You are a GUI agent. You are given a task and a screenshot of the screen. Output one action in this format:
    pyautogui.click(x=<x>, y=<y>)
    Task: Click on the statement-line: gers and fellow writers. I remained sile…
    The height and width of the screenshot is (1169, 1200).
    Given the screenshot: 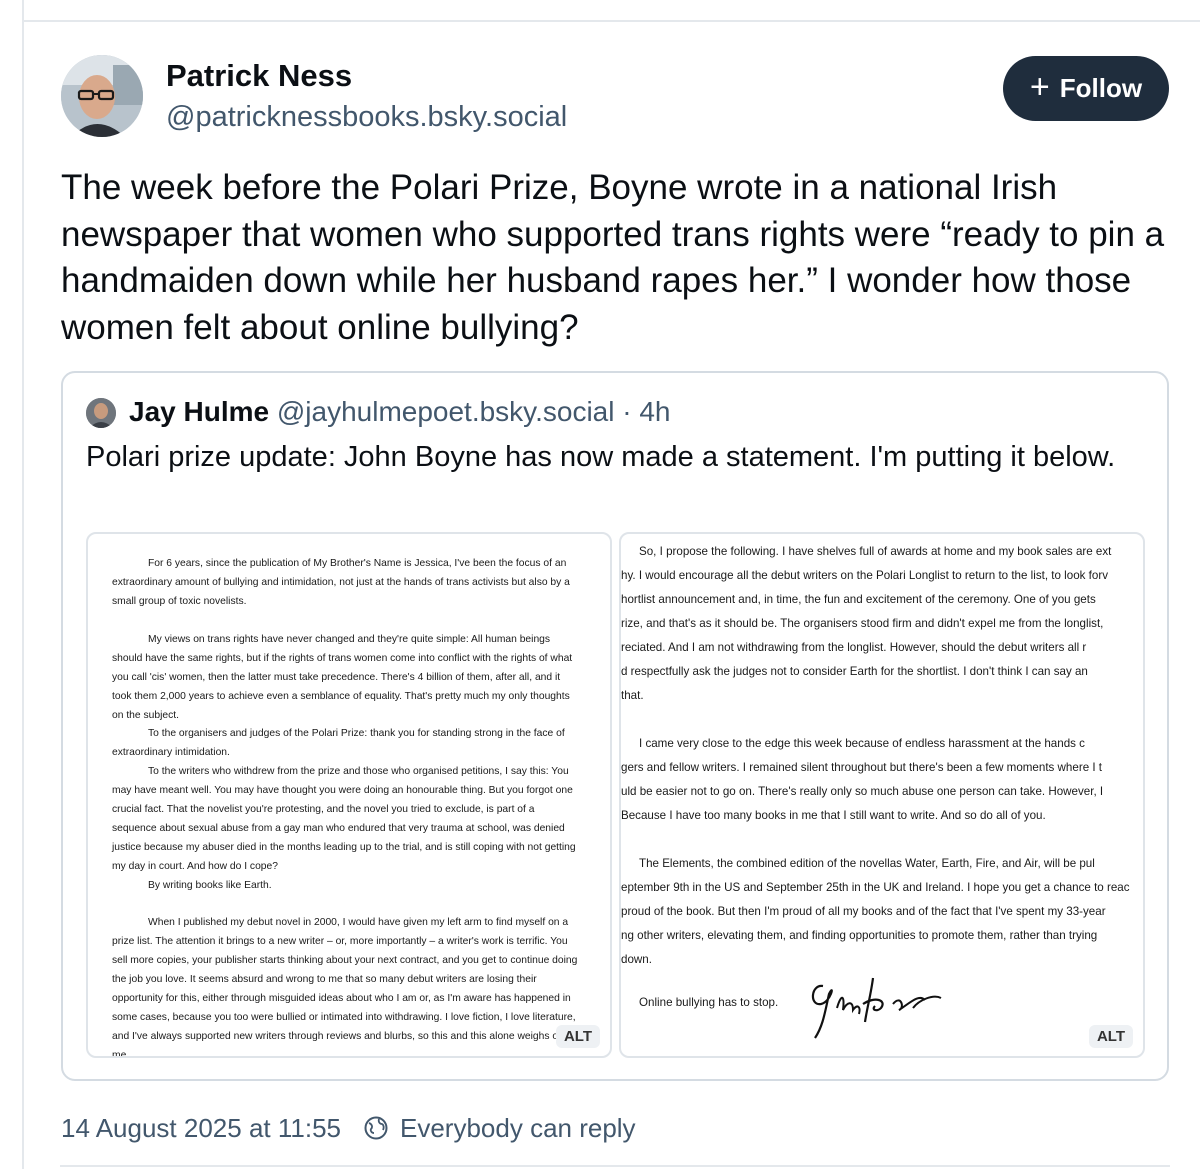 What is the action you would take?
    pyautogui.click(x=862, y=767)
    